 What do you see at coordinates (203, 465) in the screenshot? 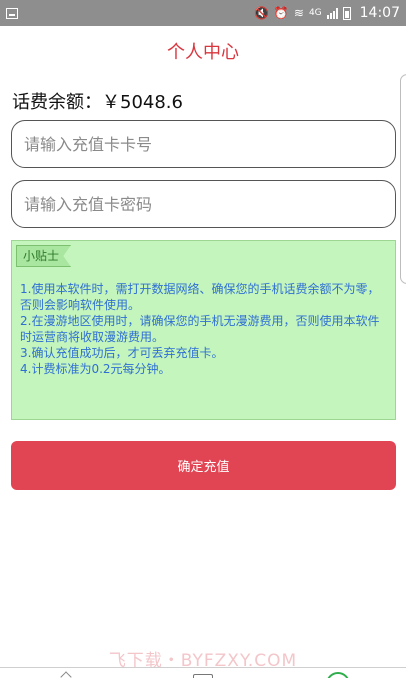
I see `confirm-recharge-button: 确定充值` at bounding box center [203, 465].